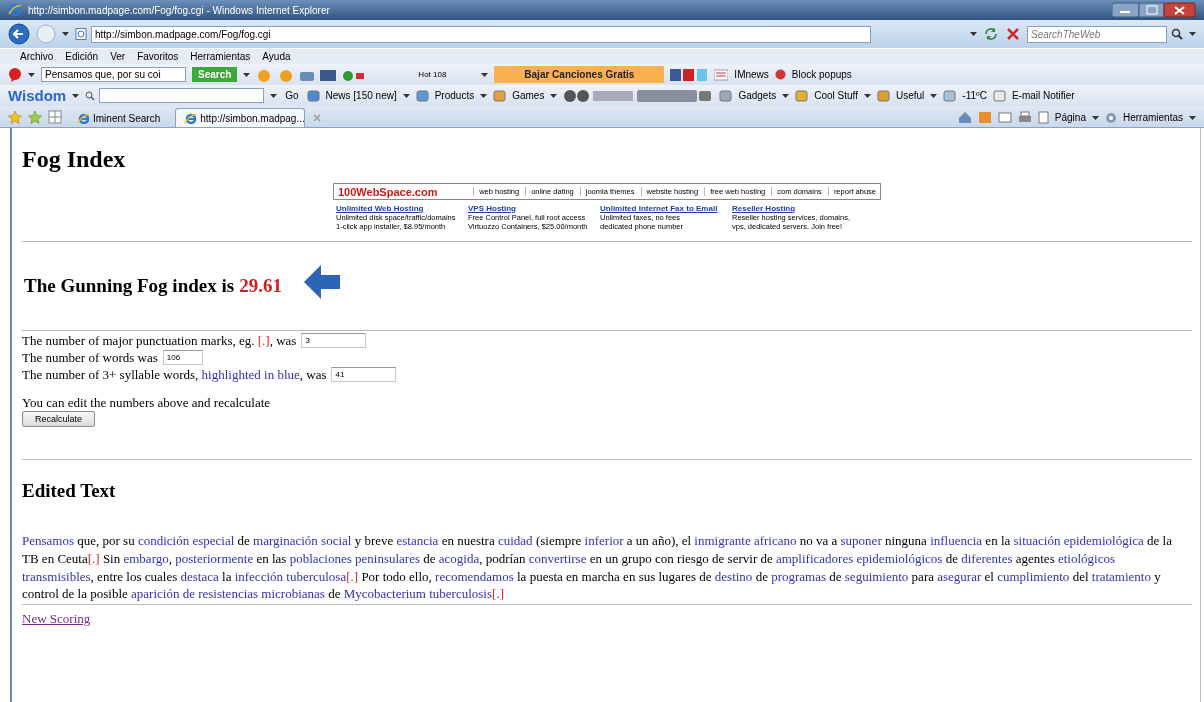  I want to click on toolbar-link: Products, so click(454, 95).